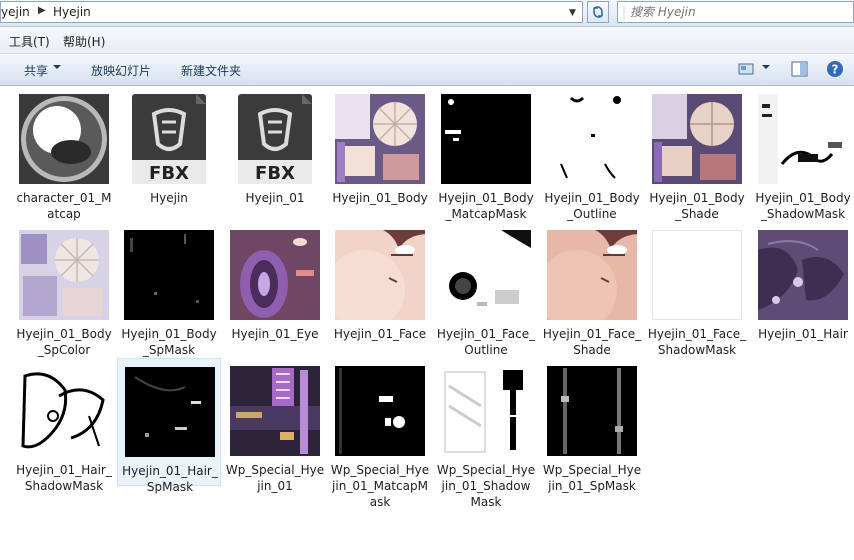 The image size is (854, 560). Describe the element at coordinates (170, 479) in the screenshot. I see `file-name: Hyejin_01_Hair_ SpMask` at that location.